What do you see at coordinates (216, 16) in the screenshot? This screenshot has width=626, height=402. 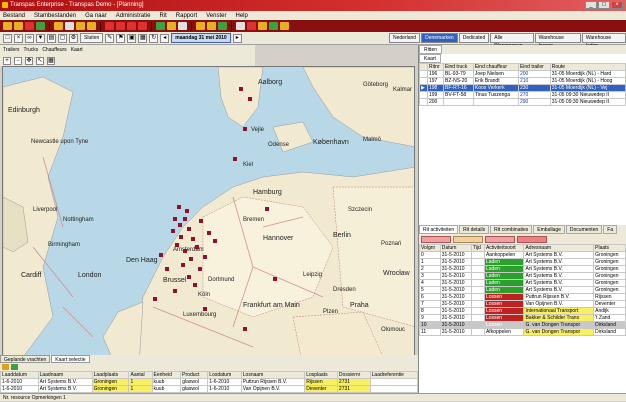 I see `menu-venster: Venster` at bounding box center [216, 16].